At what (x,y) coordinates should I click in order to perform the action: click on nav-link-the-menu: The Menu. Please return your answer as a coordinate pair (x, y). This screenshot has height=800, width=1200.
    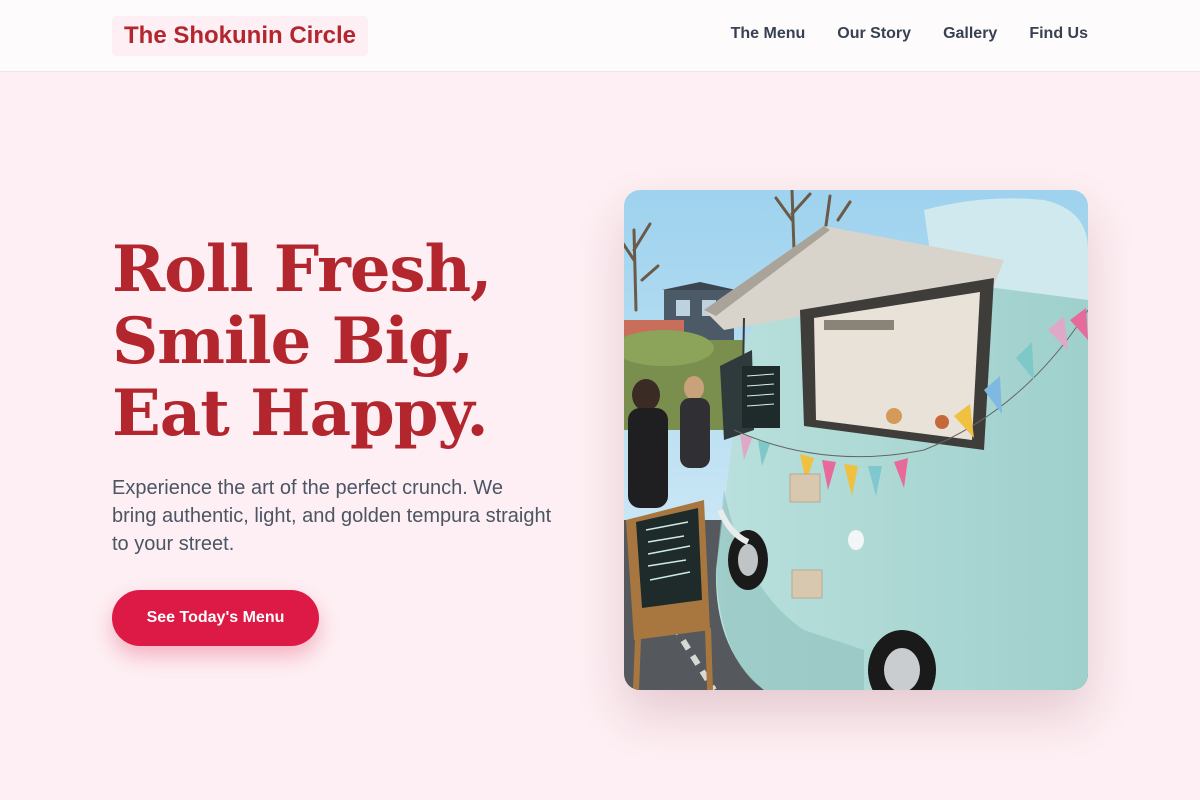
    Looking at the image, I should click on (768, 34).